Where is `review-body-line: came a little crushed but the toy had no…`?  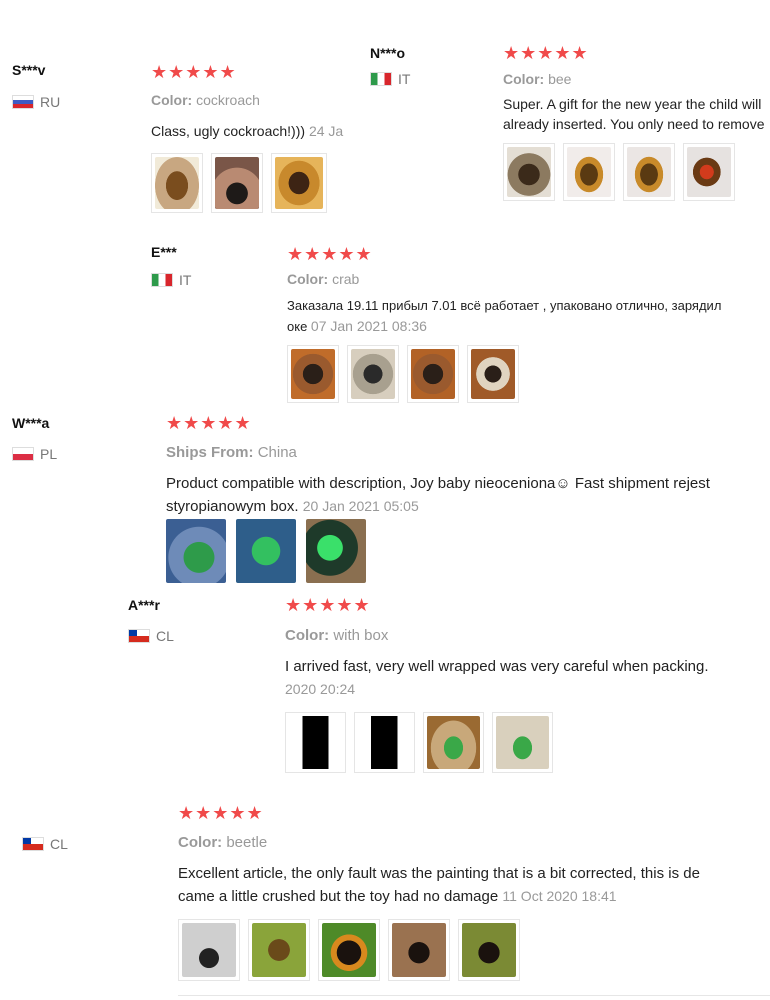
review-body-line: came a little crushed but the toy had no… is located at coordinates (338, 896).